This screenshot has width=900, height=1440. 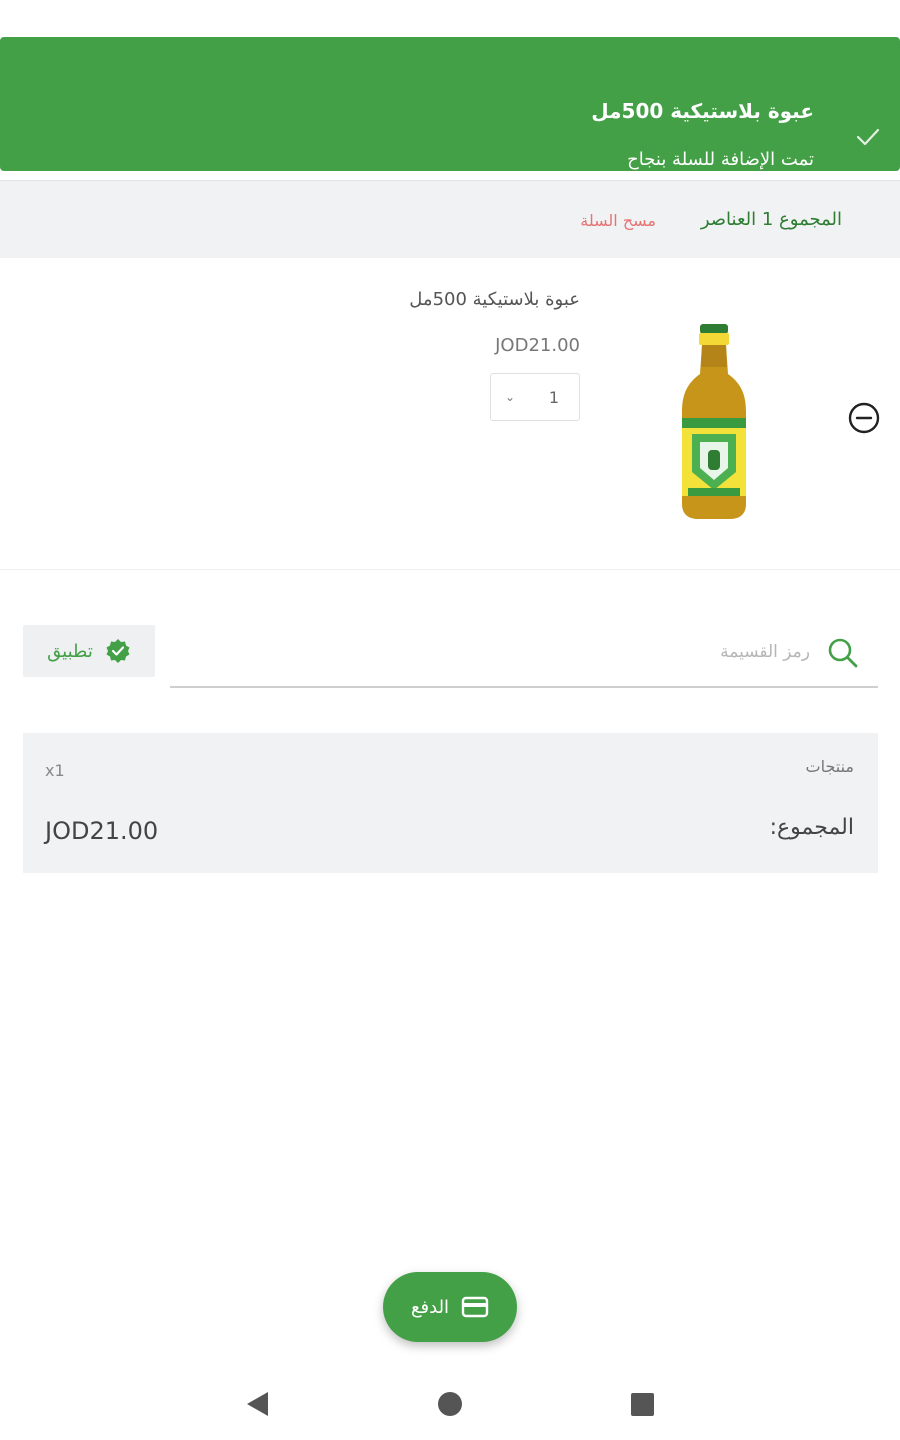 I want to click on quantity-select: ⌄ 1, so click(x=535, y=397).